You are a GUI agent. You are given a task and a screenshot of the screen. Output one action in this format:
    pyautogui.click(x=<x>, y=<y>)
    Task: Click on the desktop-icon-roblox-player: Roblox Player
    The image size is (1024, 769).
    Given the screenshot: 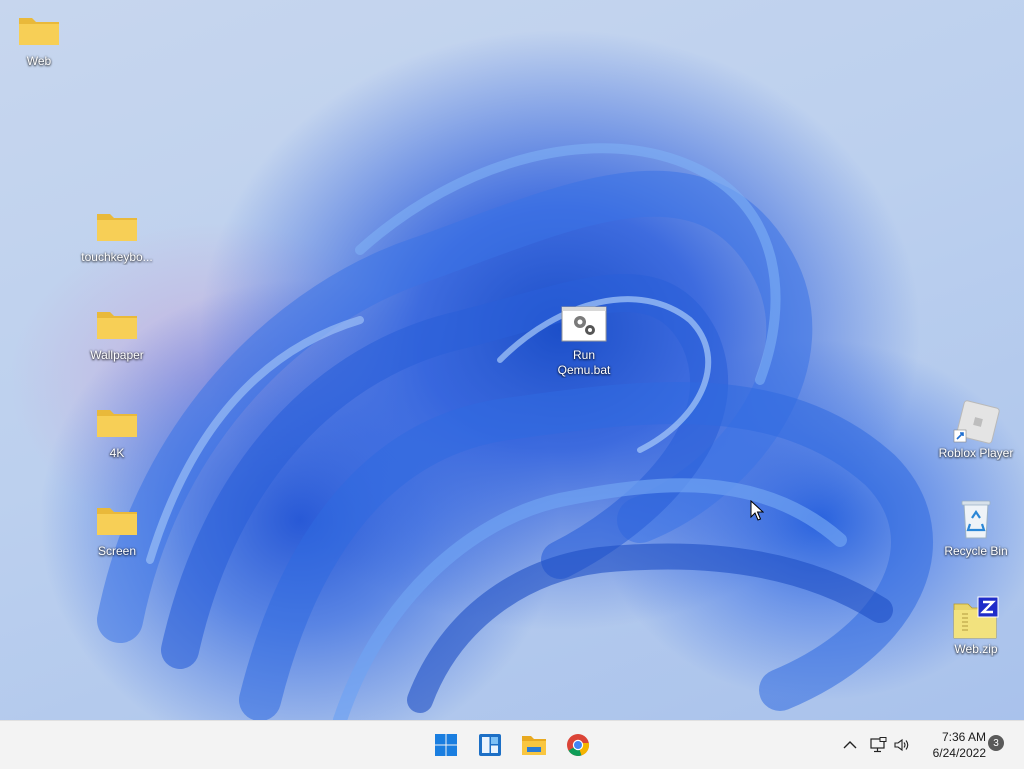 What is the action you would take?
    pyautogui.click(x=976, y=430)
    